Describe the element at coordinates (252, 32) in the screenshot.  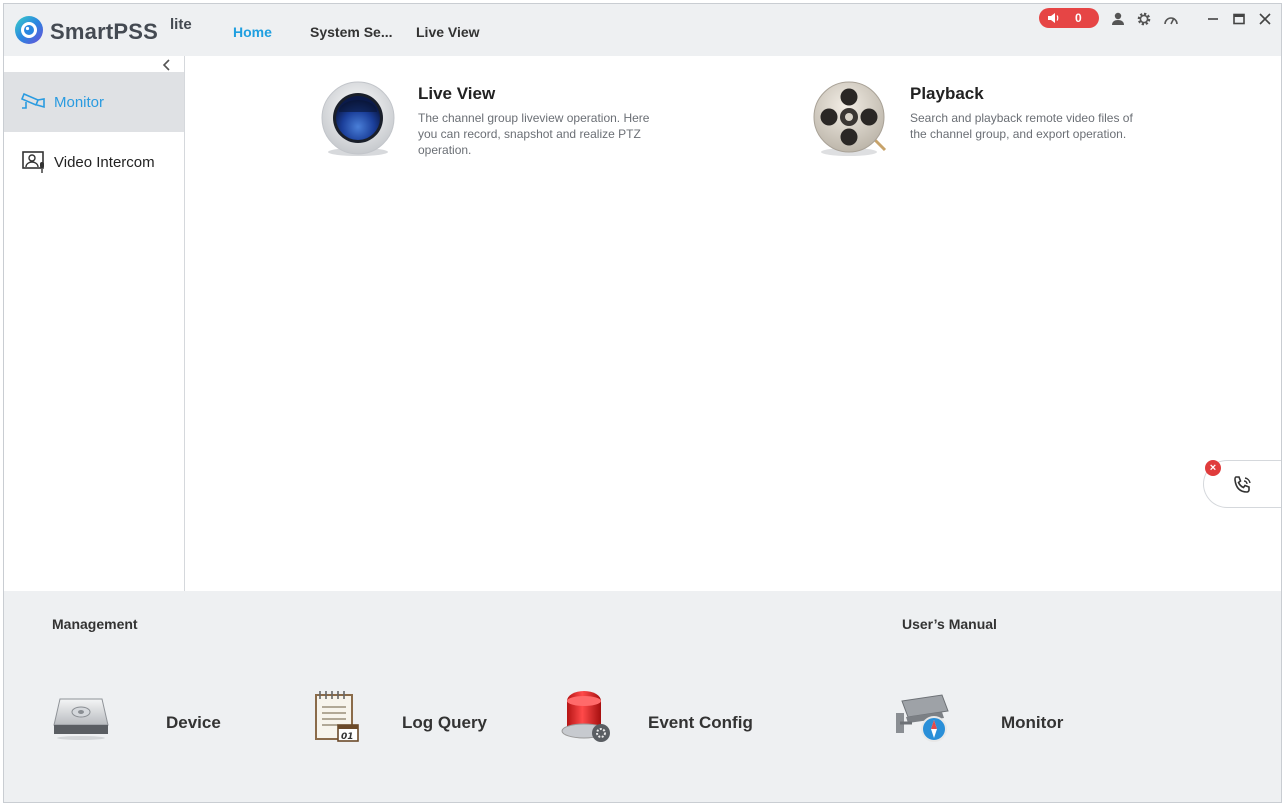
I see `tab-home: Home` at that location.